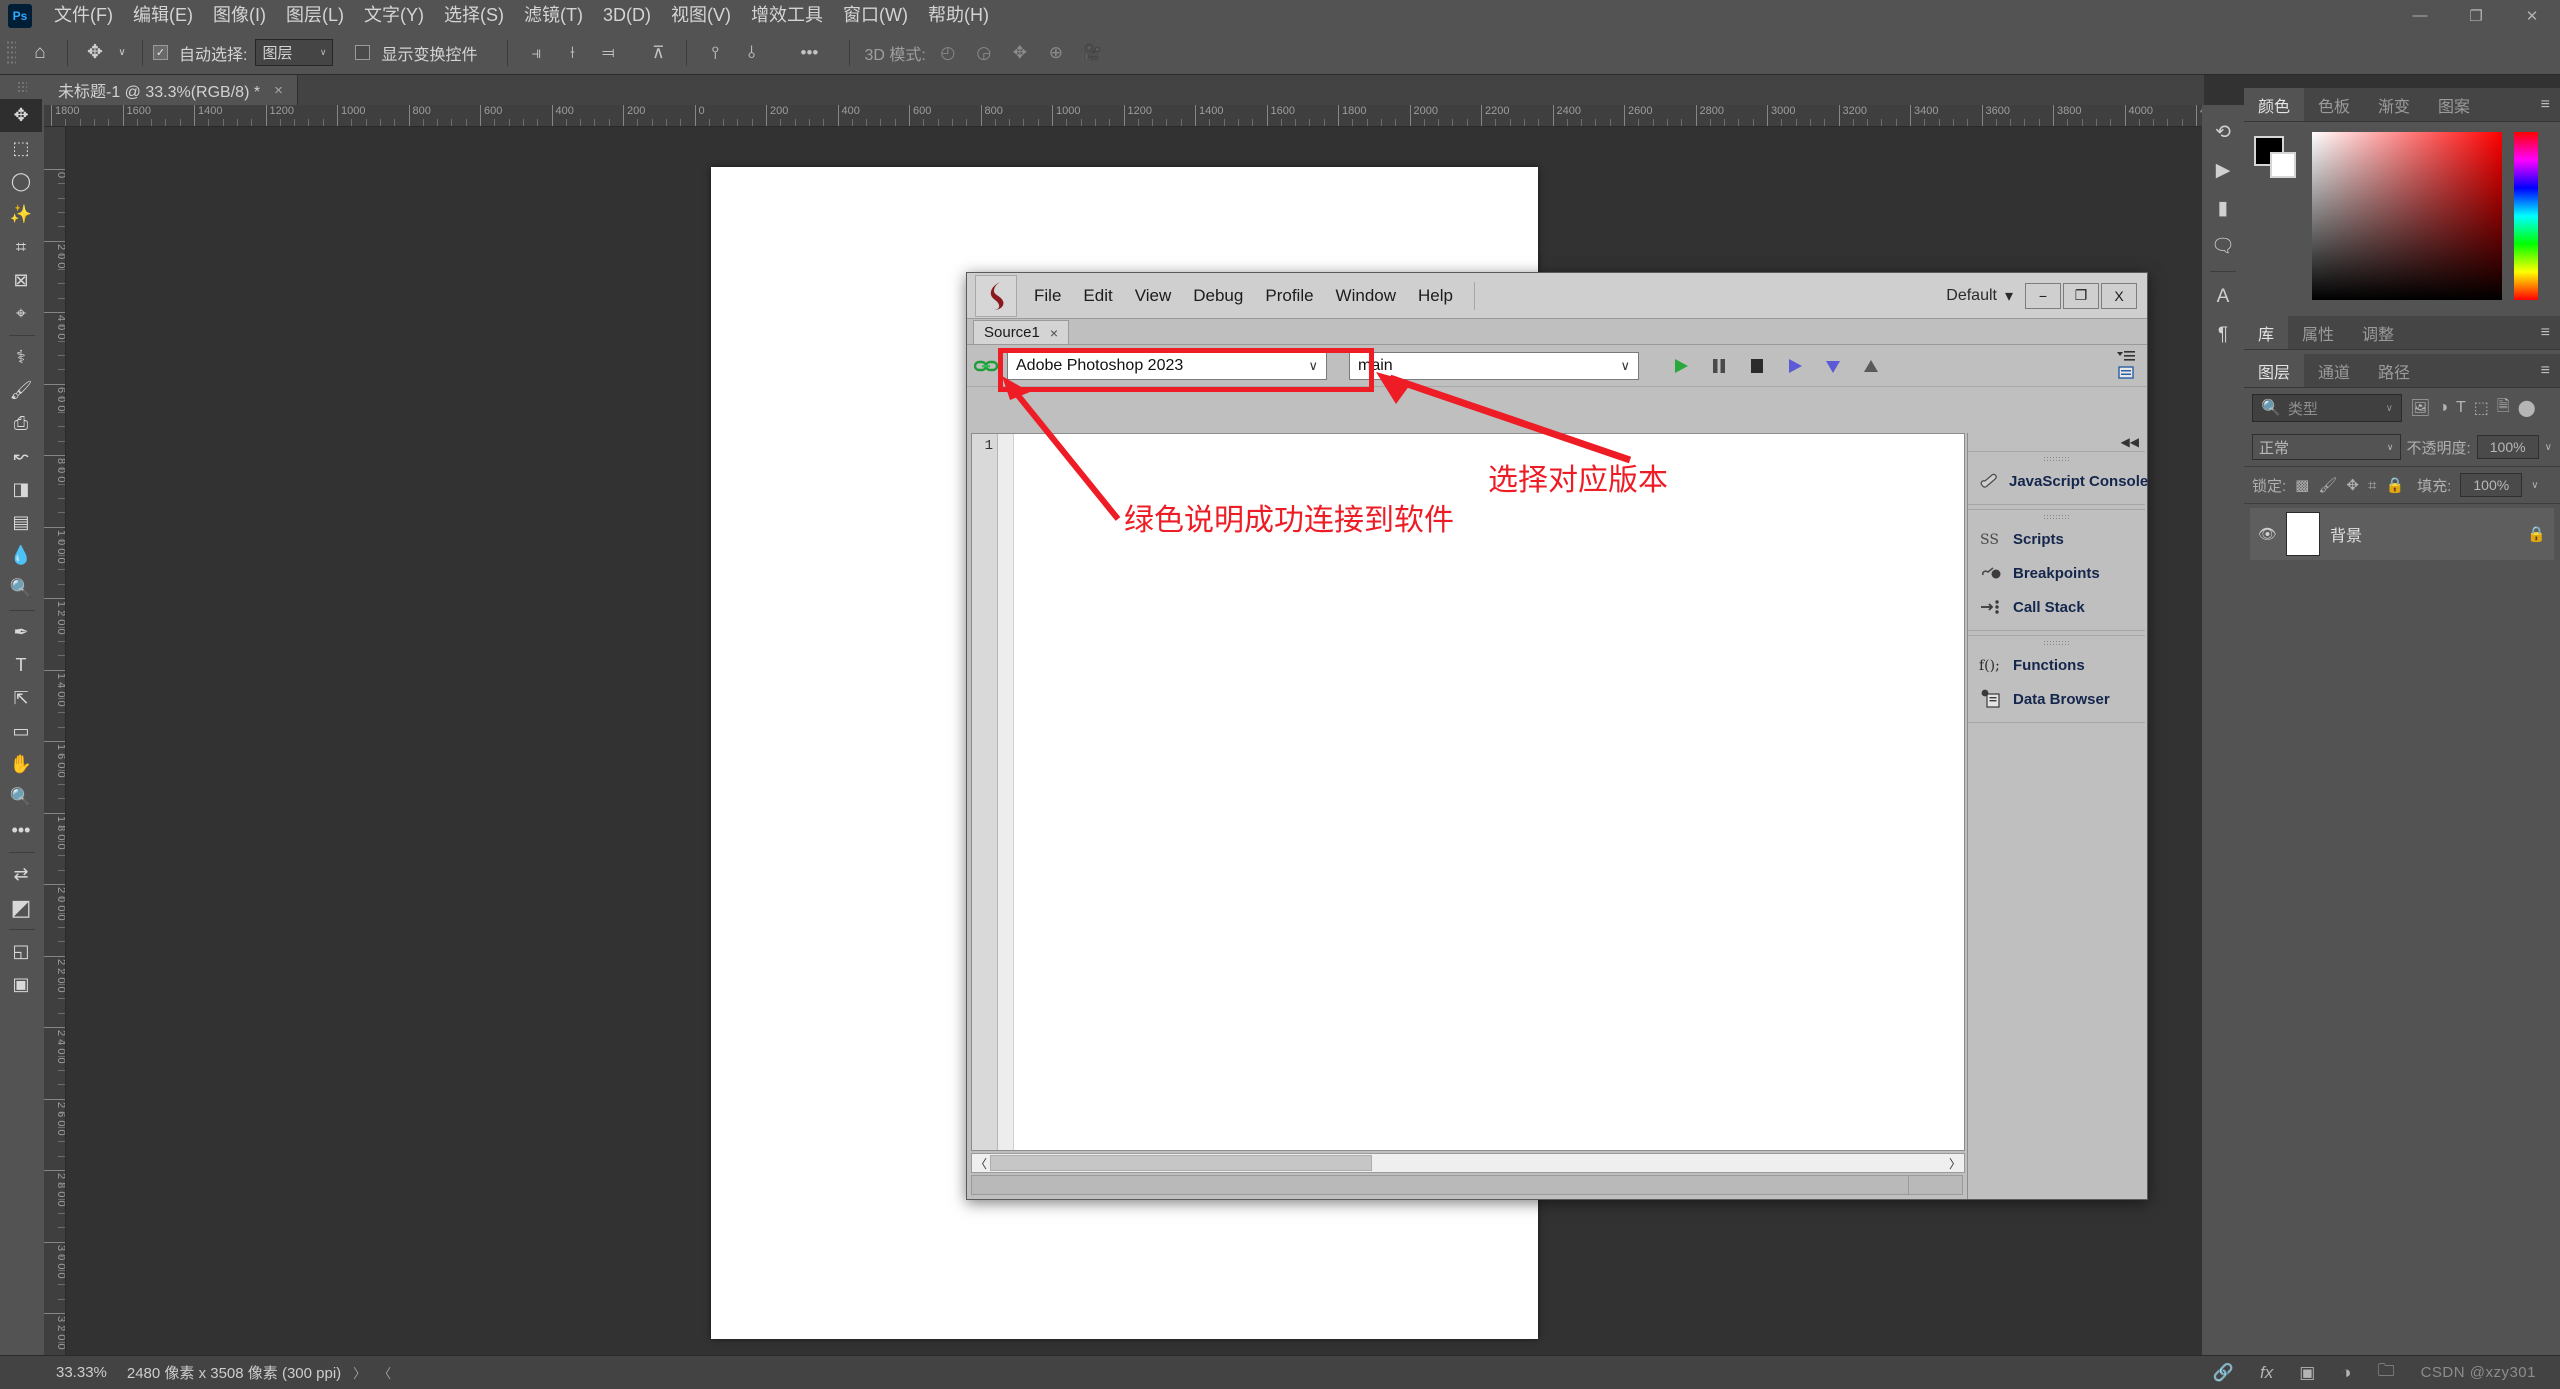 The width and height of the screenshot is (2560, 1389). Describe the element at coordinates (21, 390) in the screenshot. I see `brush-tool: 🖌` at that location.